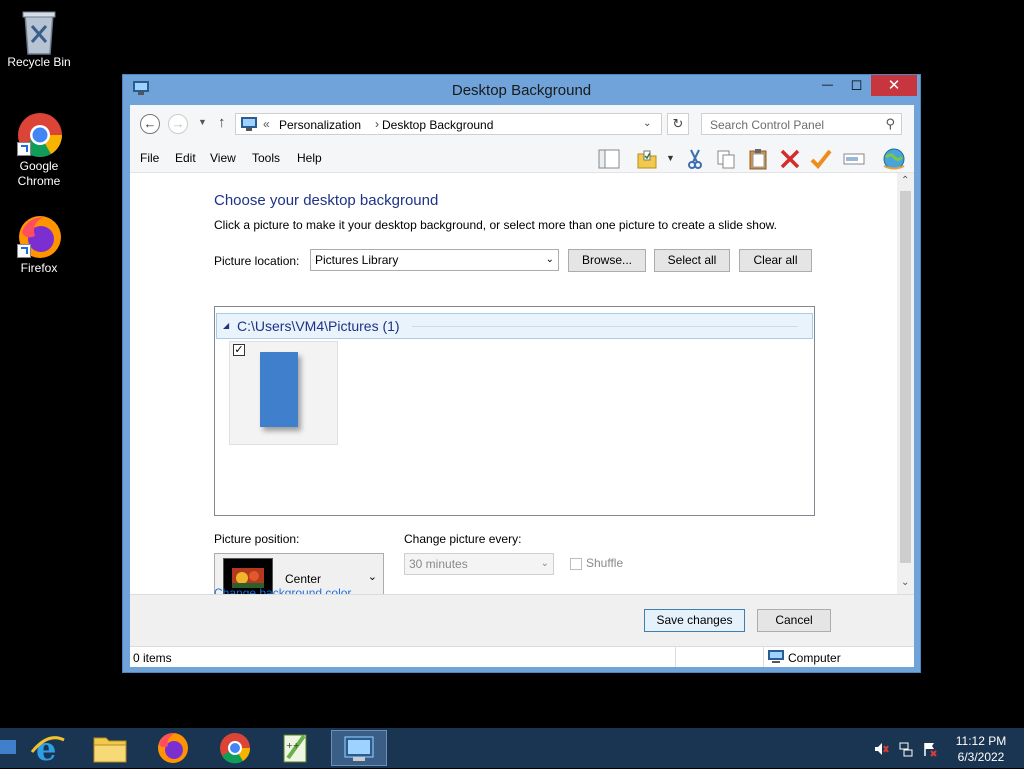 The width and height of the screenshot is (1024, 769). What do you see at coordinates (257, 539) in the screenshot?
I see `picture-position-label: Picture position:` at bounding box center [257, 539].